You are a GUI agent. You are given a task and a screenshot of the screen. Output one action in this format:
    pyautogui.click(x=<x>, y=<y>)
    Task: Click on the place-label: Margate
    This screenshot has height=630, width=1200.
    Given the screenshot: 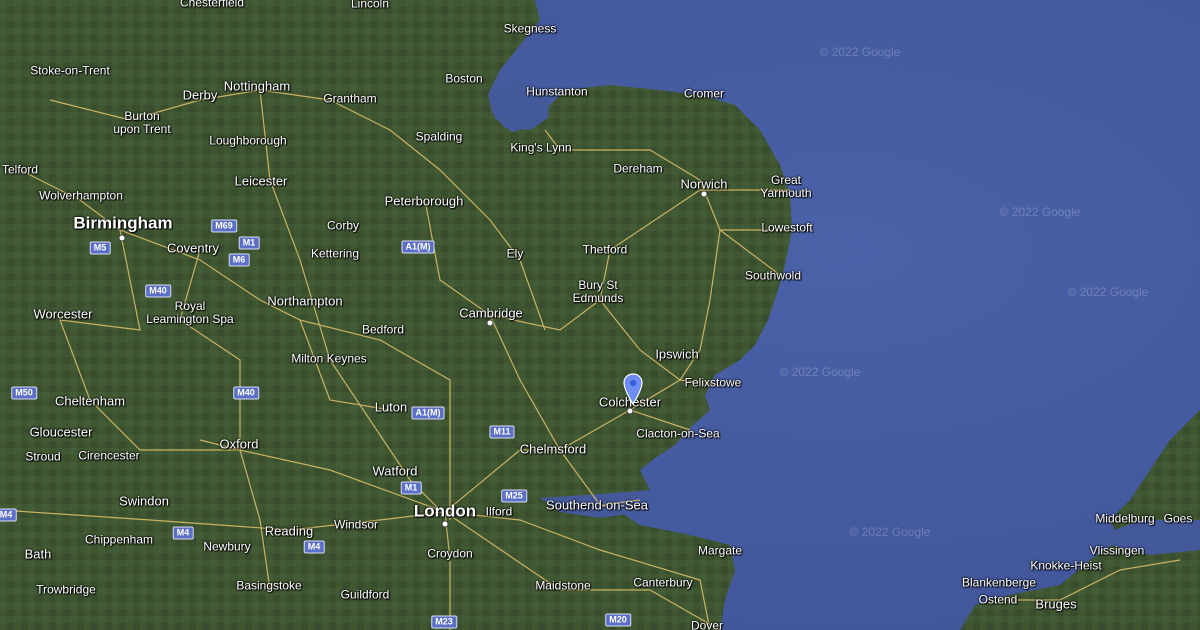 What is the action you would take?
    pyautogui.click(x=720, y=551)
    